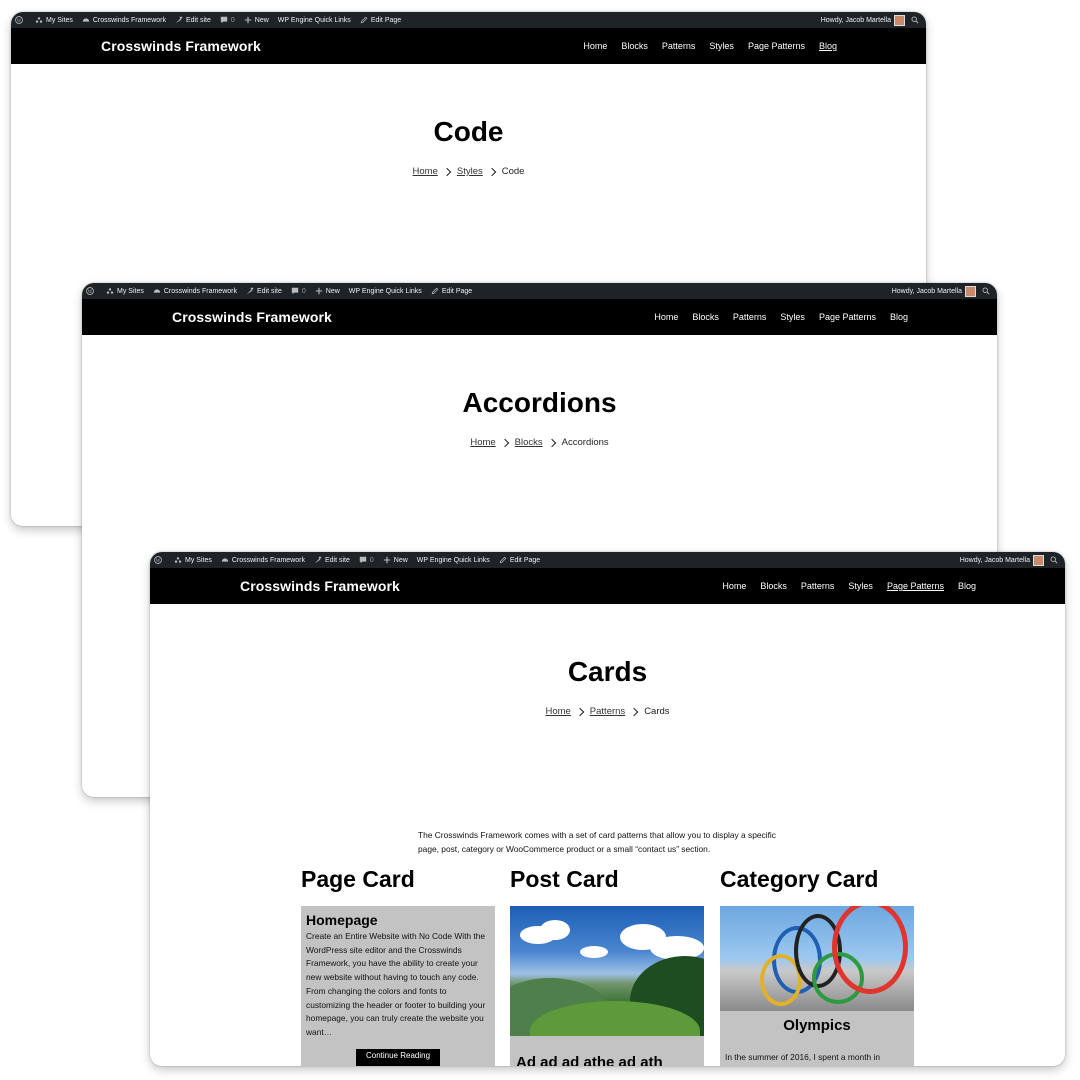 The image size is (1080, 1080). Describe the element at coordinates (607, 711) in the screenshot. I see `breadcrumb-parent: Patterns` at that location.